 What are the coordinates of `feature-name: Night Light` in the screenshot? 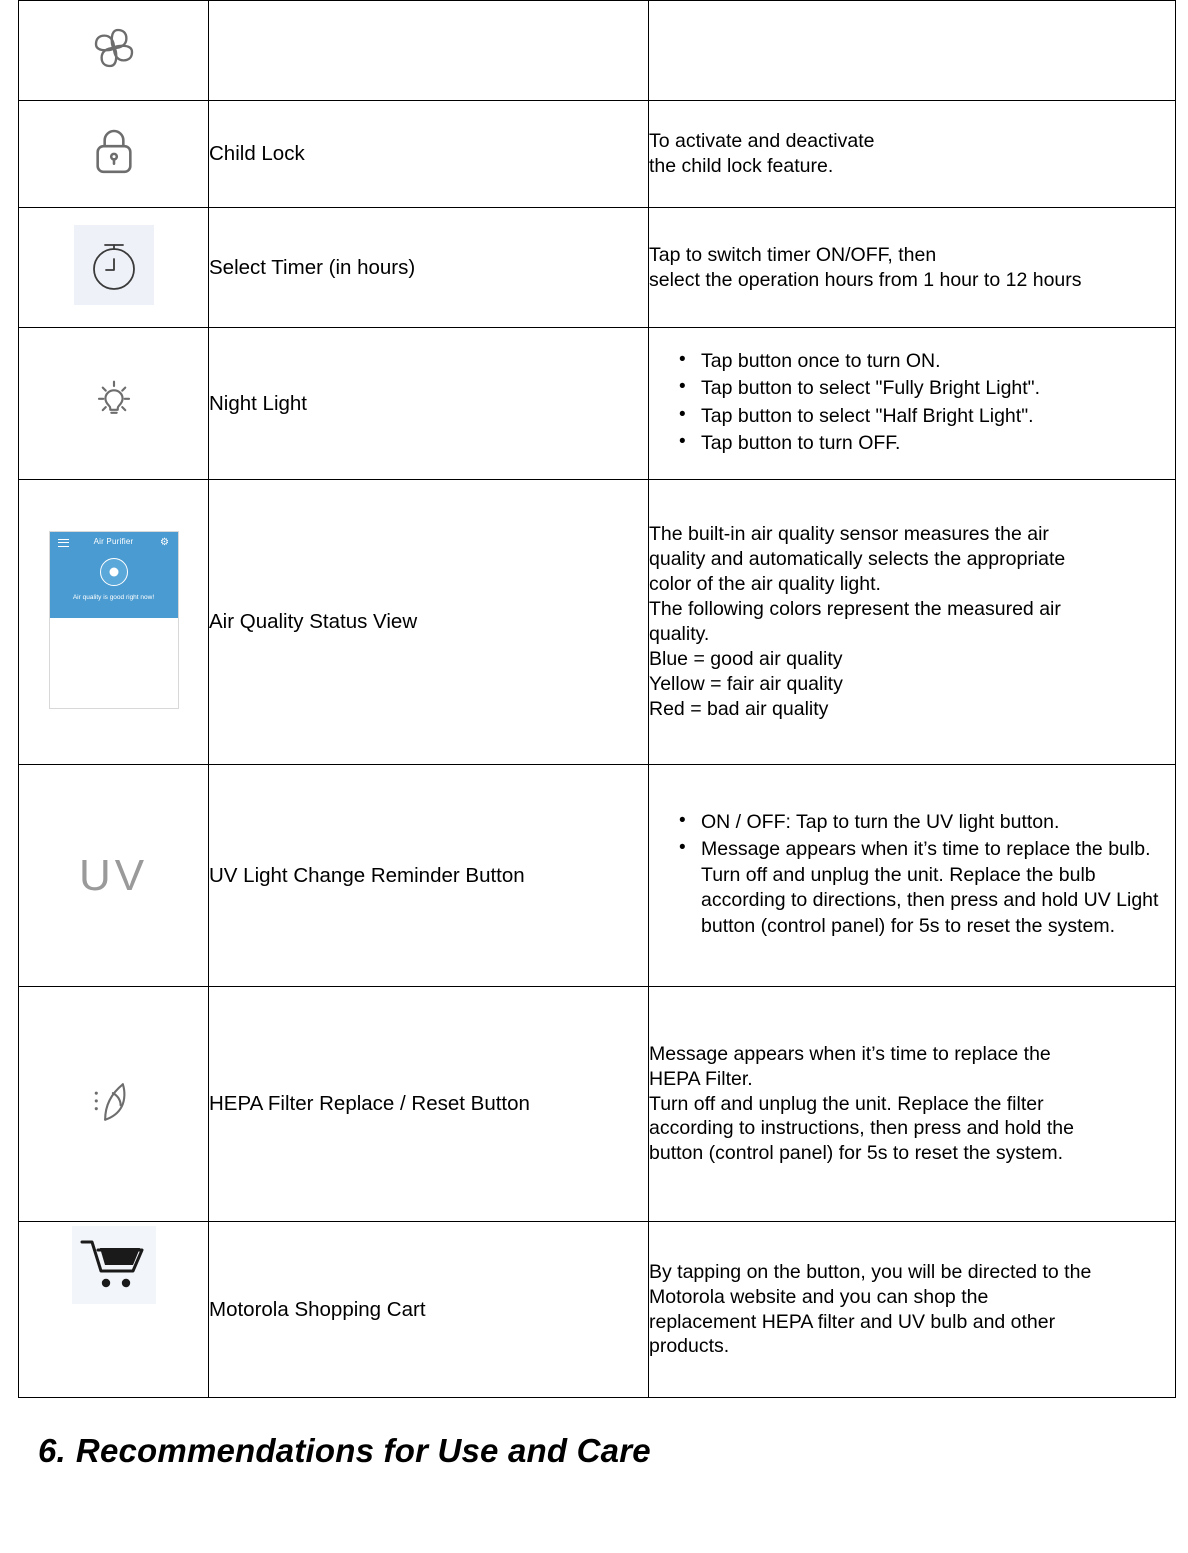 It's located at (428, 403).